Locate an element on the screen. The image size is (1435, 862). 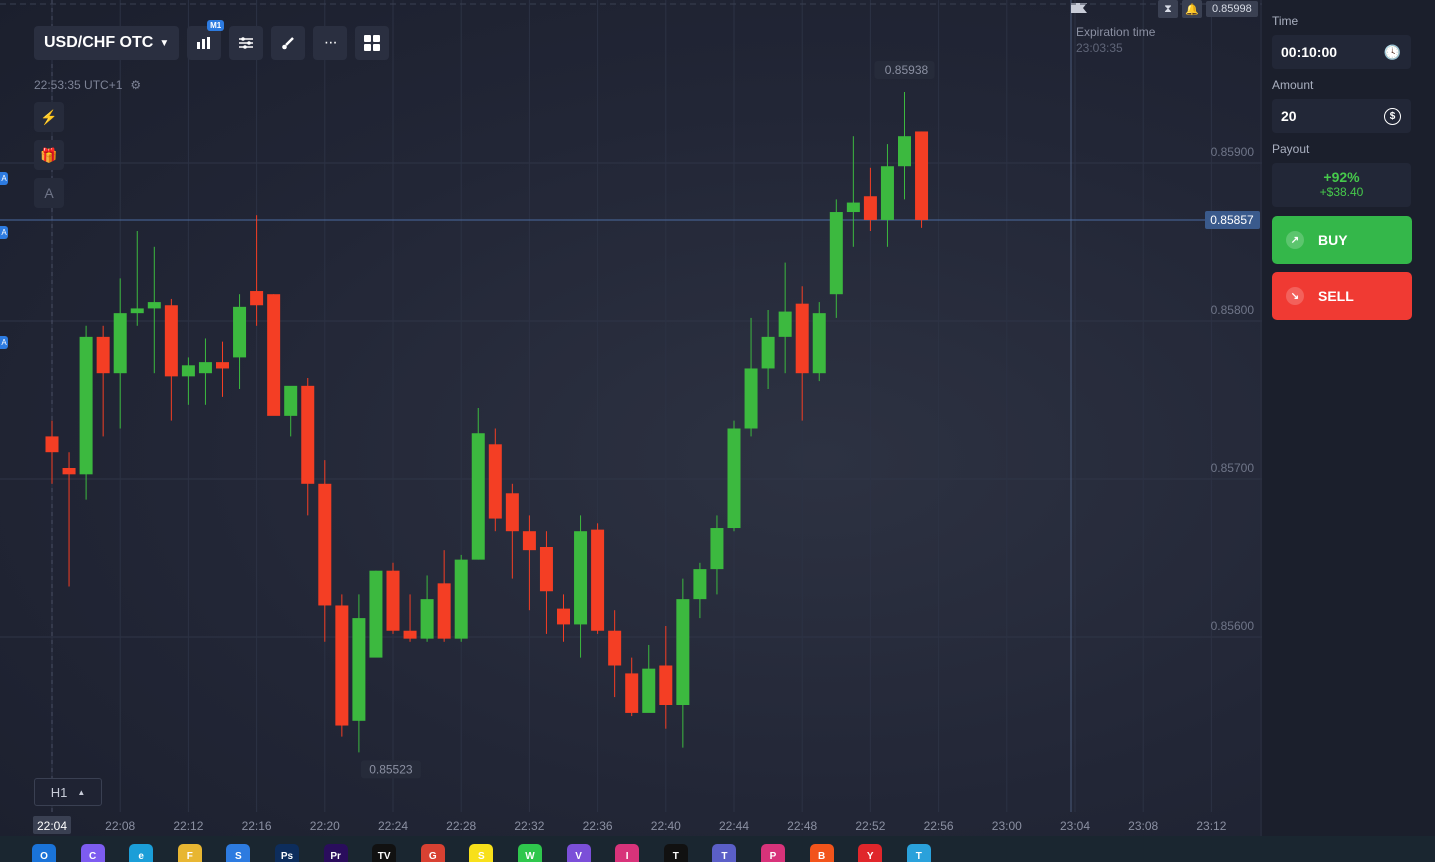
viber-icon: V is located at coordinates (578, 853).